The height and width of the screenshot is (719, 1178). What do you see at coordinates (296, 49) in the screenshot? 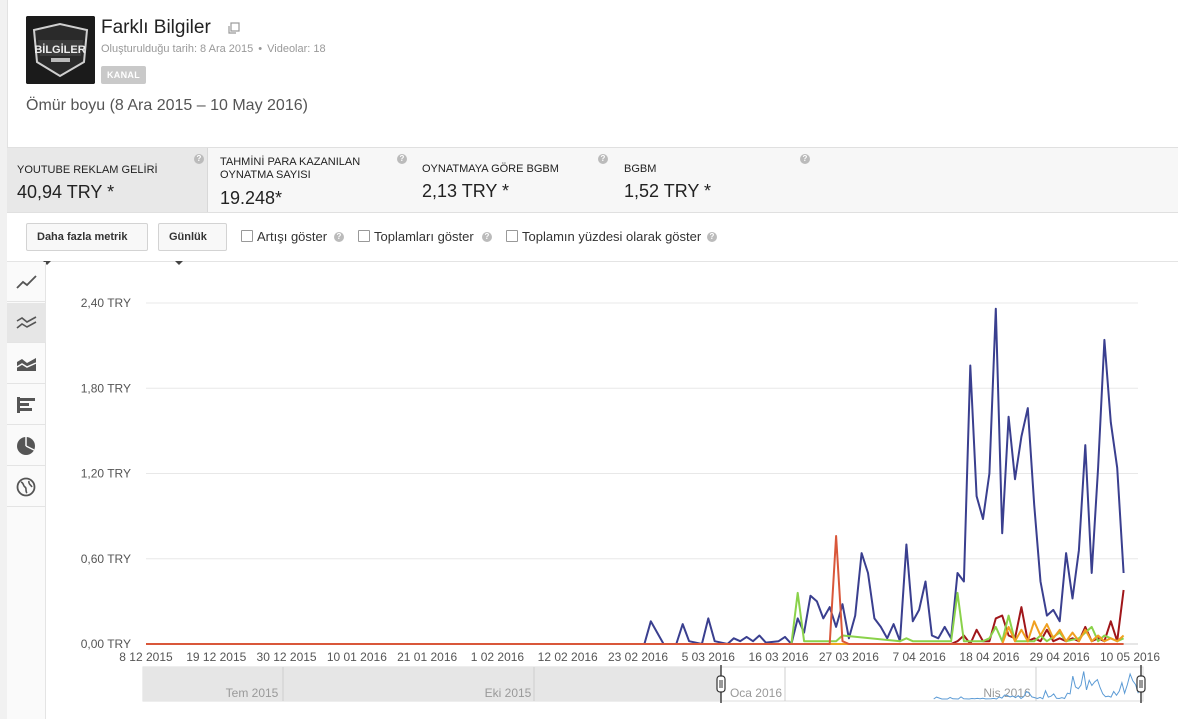
I see `video-count: Videolar: 18` at bounding box center [296, 49].